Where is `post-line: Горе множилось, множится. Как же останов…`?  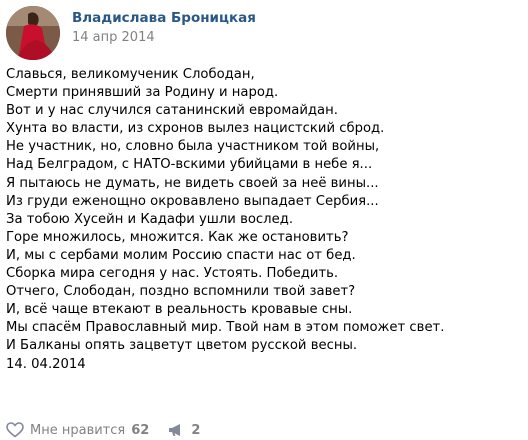
post-line: Горе множилось, множится. Как же останов… is located at coordinates (177, 237).